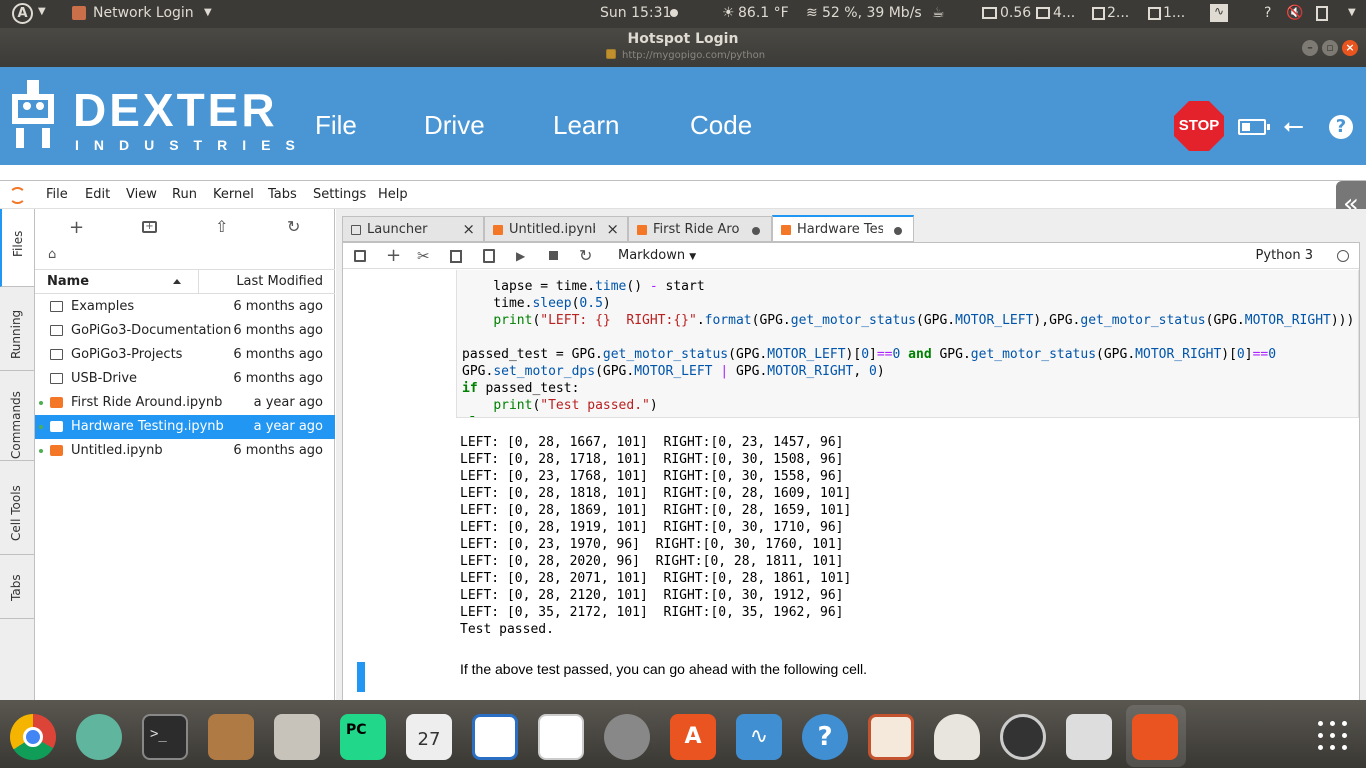  What do you see at coordinates (1155, 737) in the screenshot?
I see `folder-icon` at bounding box center [1155, 737].